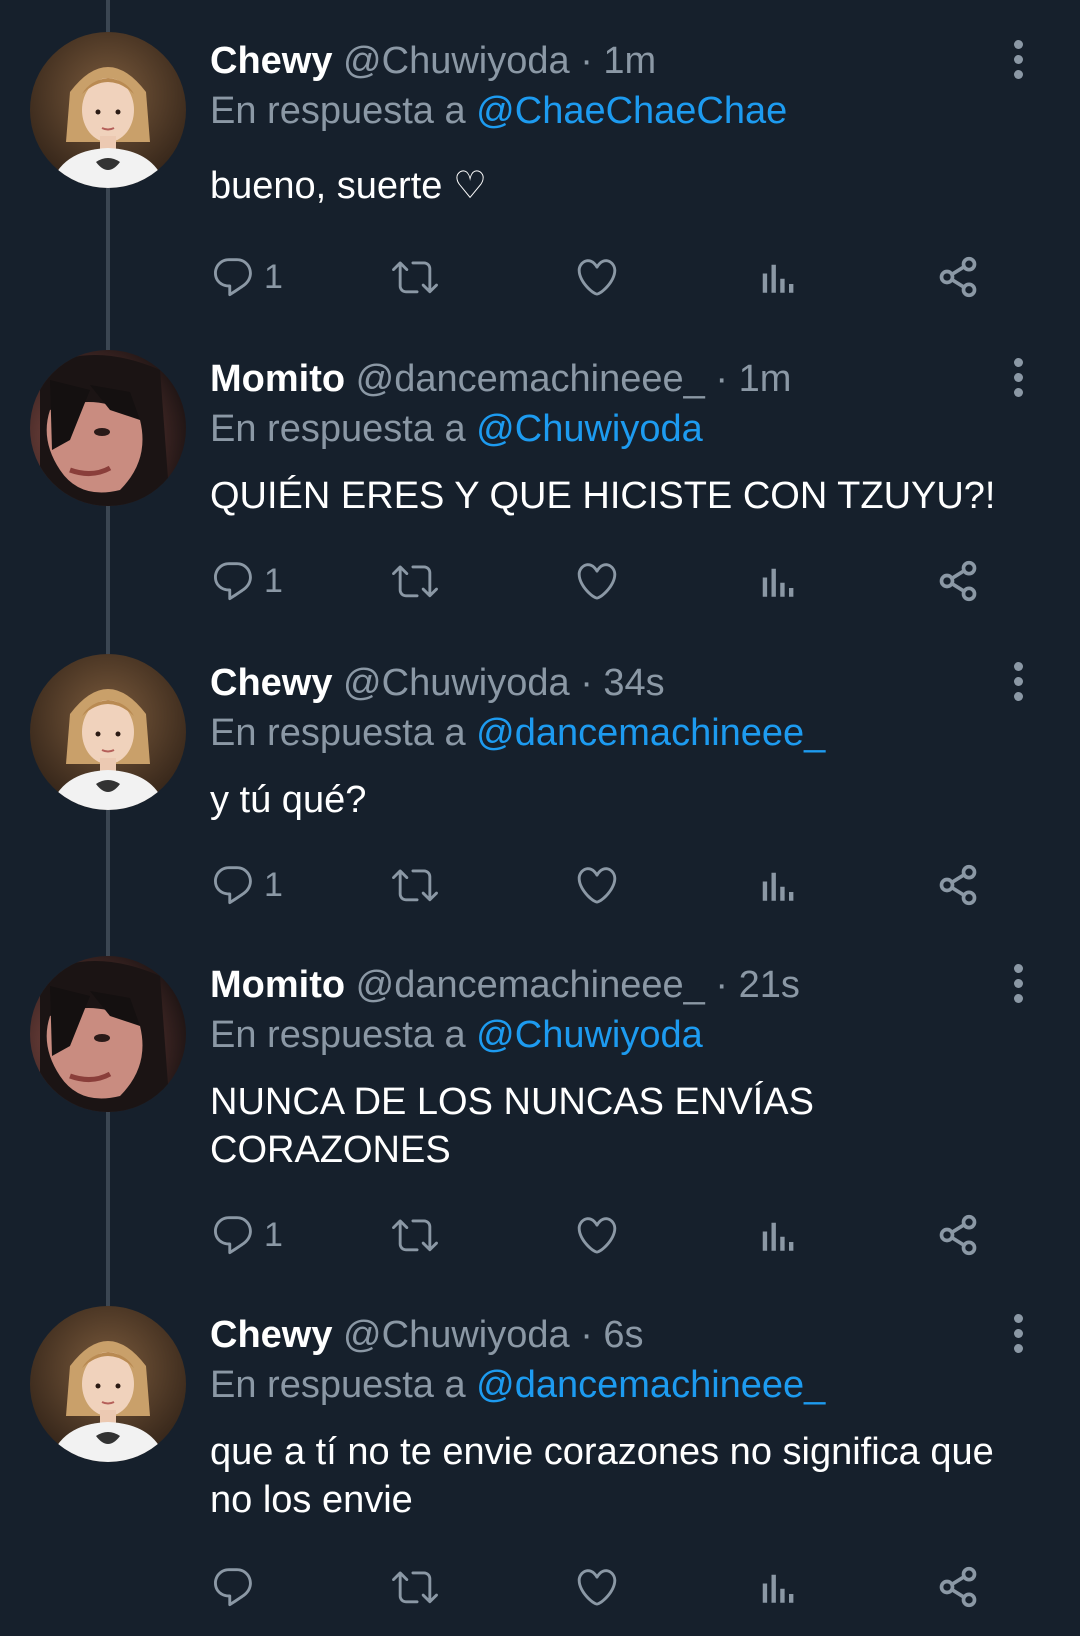 The width and height of the screenshot is (1080, 1636). Describe the element at coordinates (512, 1126) in the screenshot. I see `tweet-text: NUNCA DE LOS NUNCAS ENVÍAS CORAZONES` at that location.